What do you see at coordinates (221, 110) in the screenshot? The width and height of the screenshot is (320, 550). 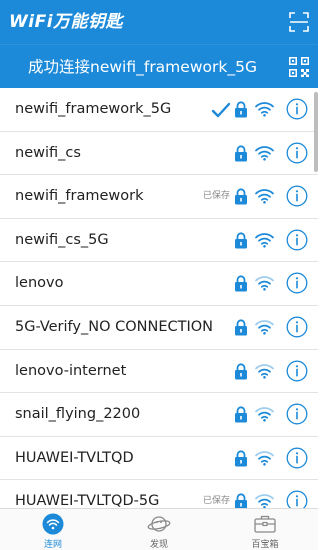 I see `connected-check-icon` at bounding box center [221, 110].